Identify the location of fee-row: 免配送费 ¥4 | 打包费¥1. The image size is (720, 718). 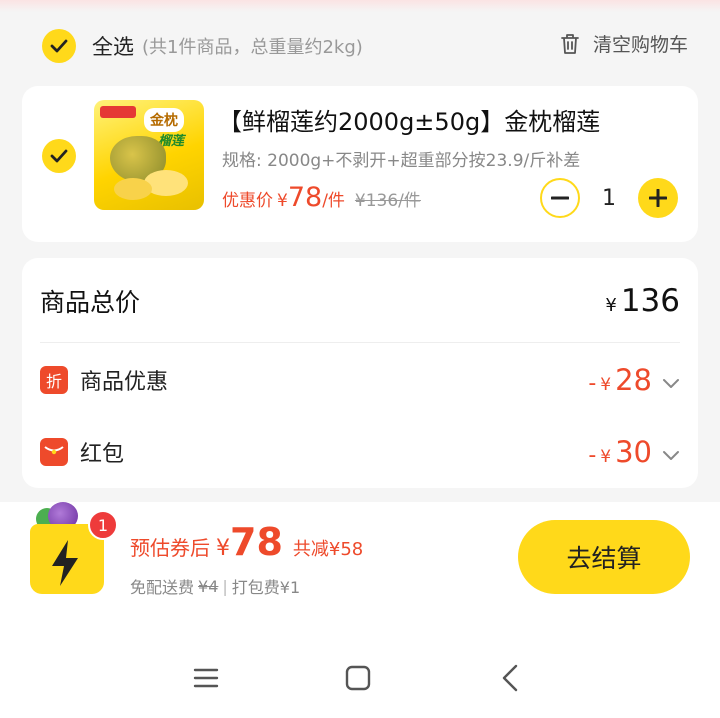
(215, 586).